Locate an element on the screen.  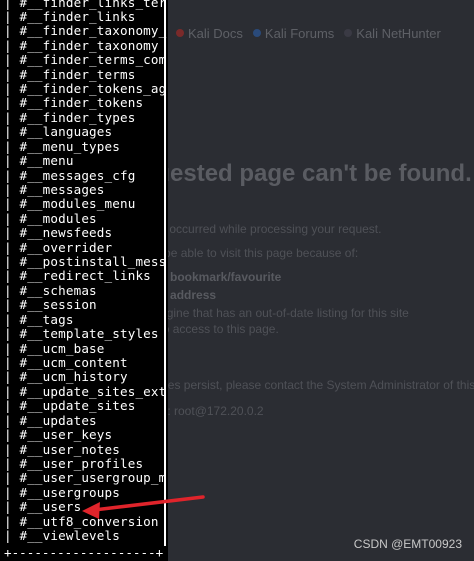
table-name: #__ucm_base is located at coordinates (62, 348).